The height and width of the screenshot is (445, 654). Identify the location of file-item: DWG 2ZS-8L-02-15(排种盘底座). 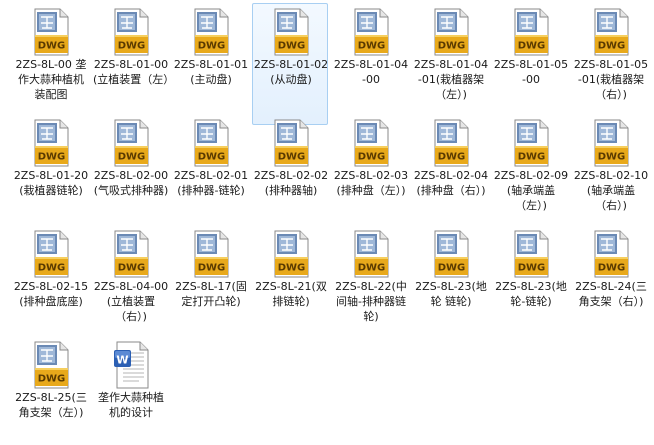
(50, 286).